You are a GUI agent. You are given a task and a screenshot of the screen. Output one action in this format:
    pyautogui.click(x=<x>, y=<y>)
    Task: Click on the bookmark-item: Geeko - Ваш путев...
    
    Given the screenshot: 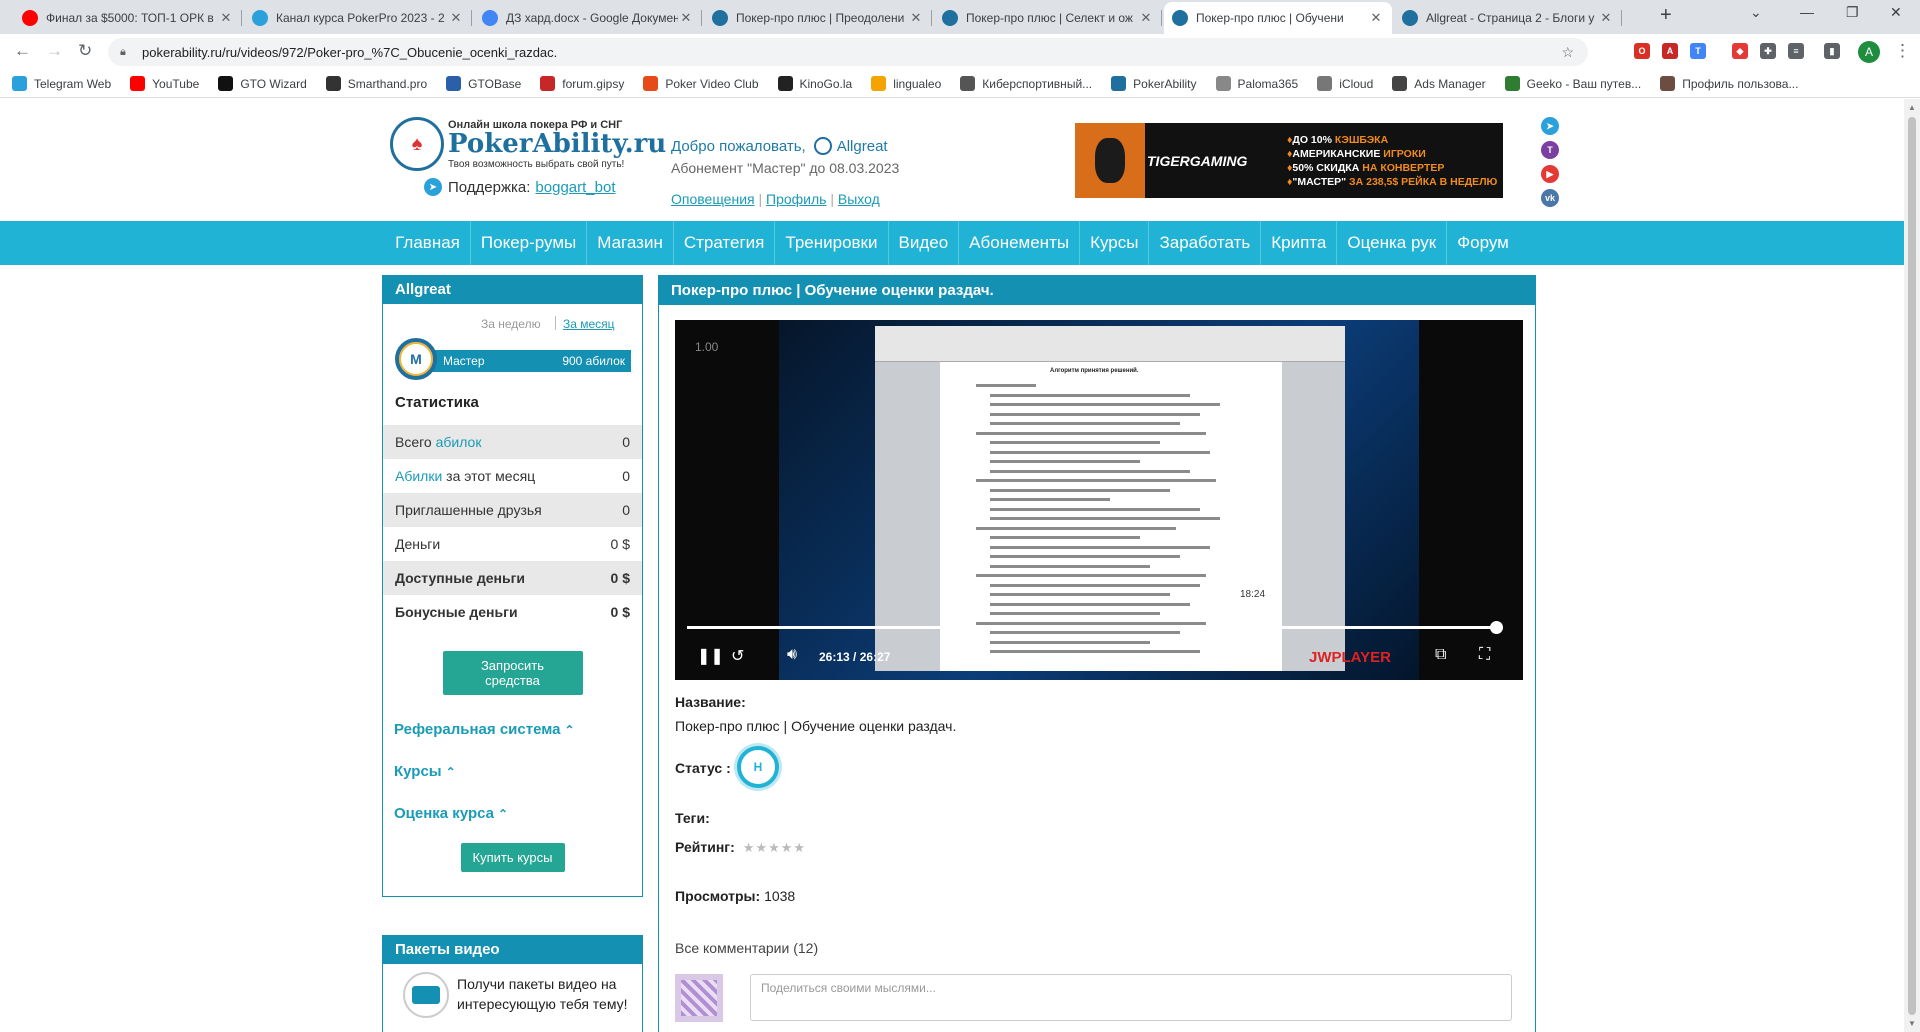 What is the action you would take?
    pyautogui.click(x=1572, y=83)
    